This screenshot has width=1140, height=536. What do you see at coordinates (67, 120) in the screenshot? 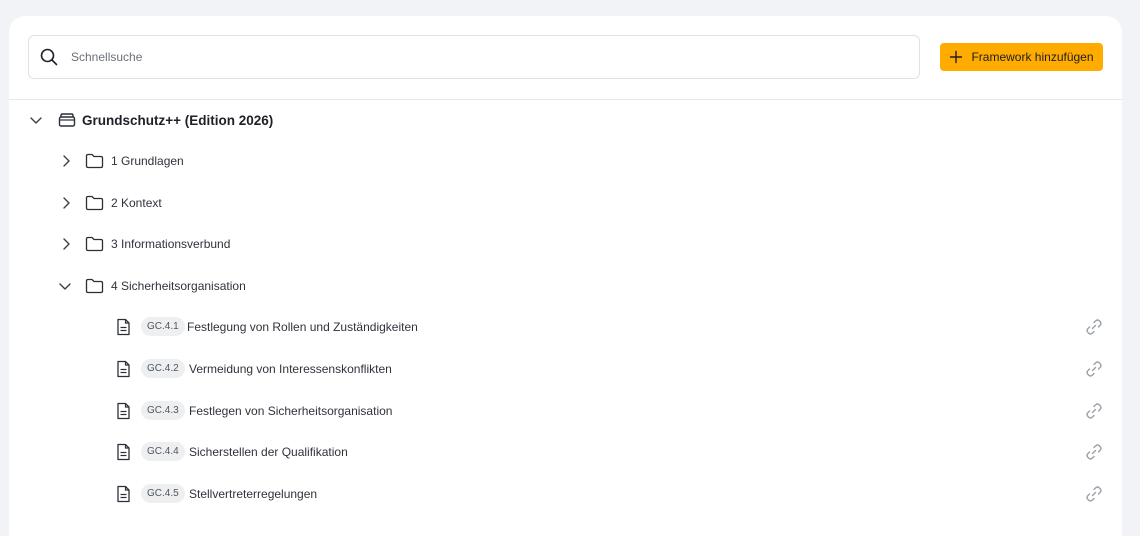
I see `archive-icon` at bounding box center [67, 120].